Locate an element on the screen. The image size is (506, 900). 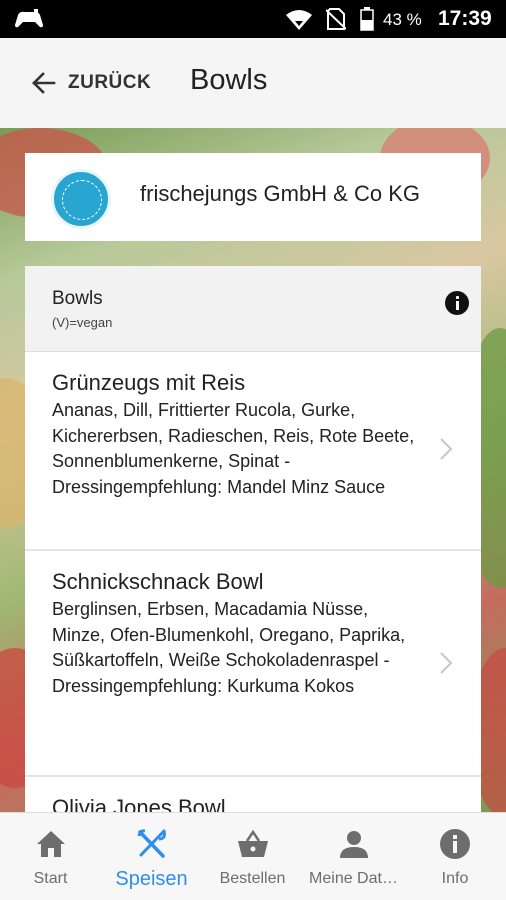
menu-item-name: Olivia Jones Bowl is located at coordinates (139, 803).